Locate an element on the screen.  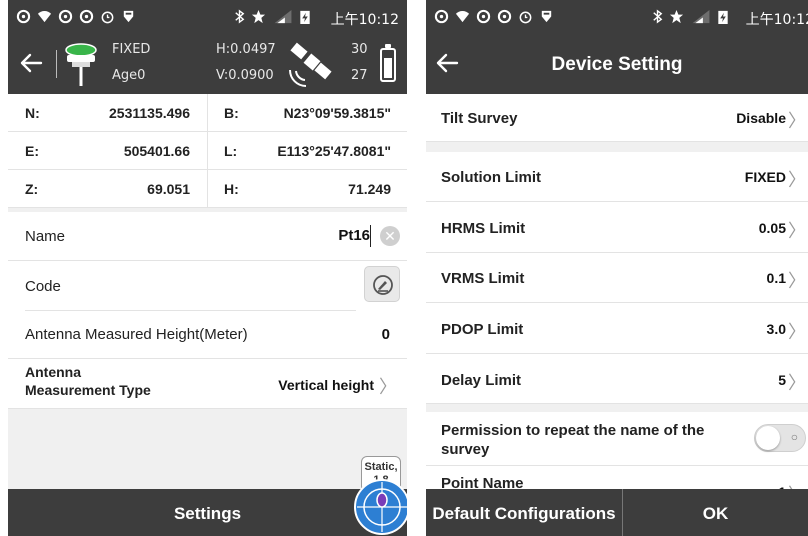
name-input: Pt16 is located at coordinates (354, 235).